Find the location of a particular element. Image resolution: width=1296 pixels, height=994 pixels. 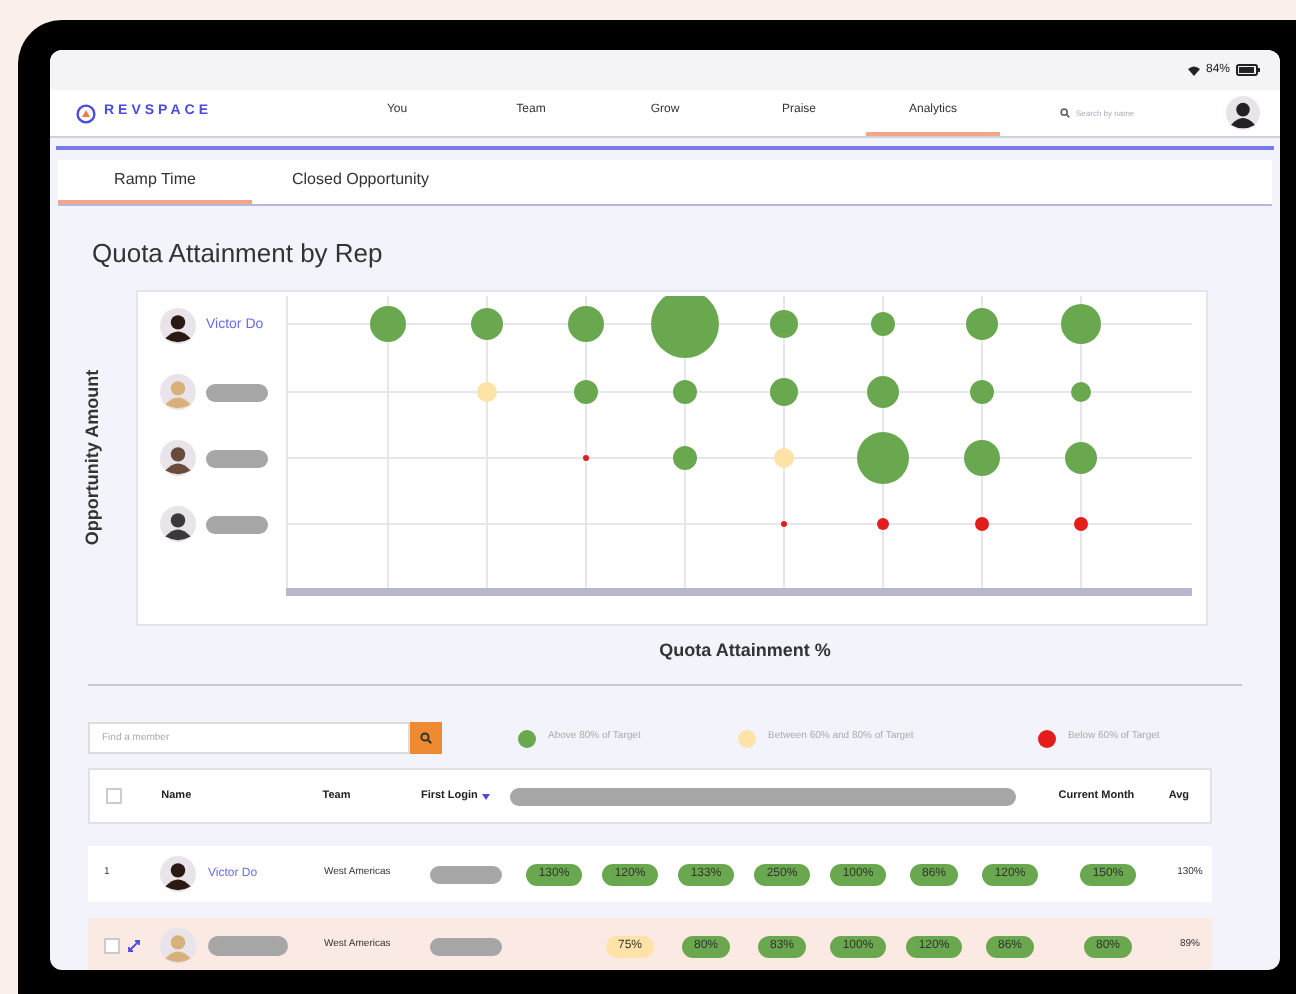

tab: Closed Opportunity is located at coordinates (402, 182).